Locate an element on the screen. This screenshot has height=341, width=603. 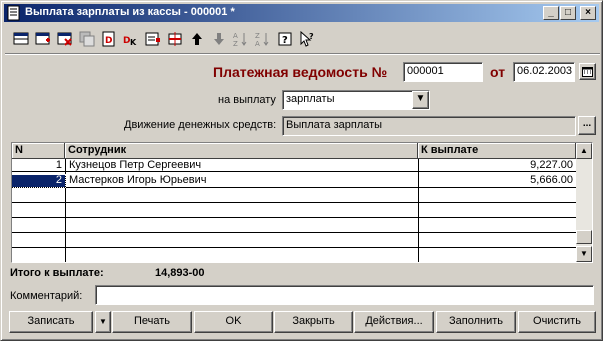
table-scrollbar: ▲ ▼ is located at coordinates (584, 202).